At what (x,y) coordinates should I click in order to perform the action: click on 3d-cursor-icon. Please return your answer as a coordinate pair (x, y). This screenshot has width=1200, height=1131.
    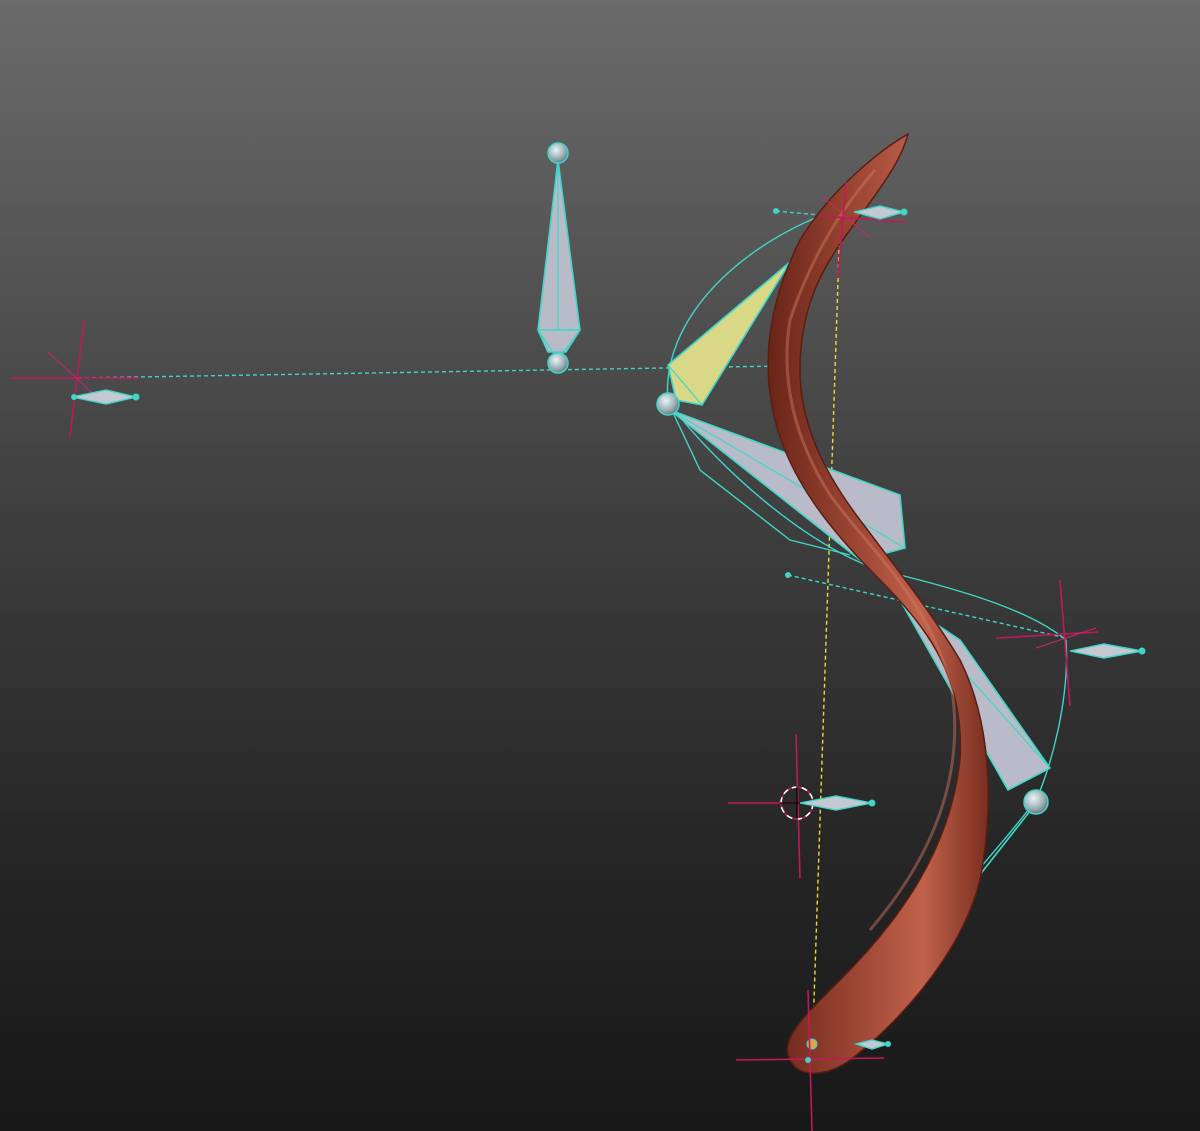
    Looking at the image, I should click on (802, 806).